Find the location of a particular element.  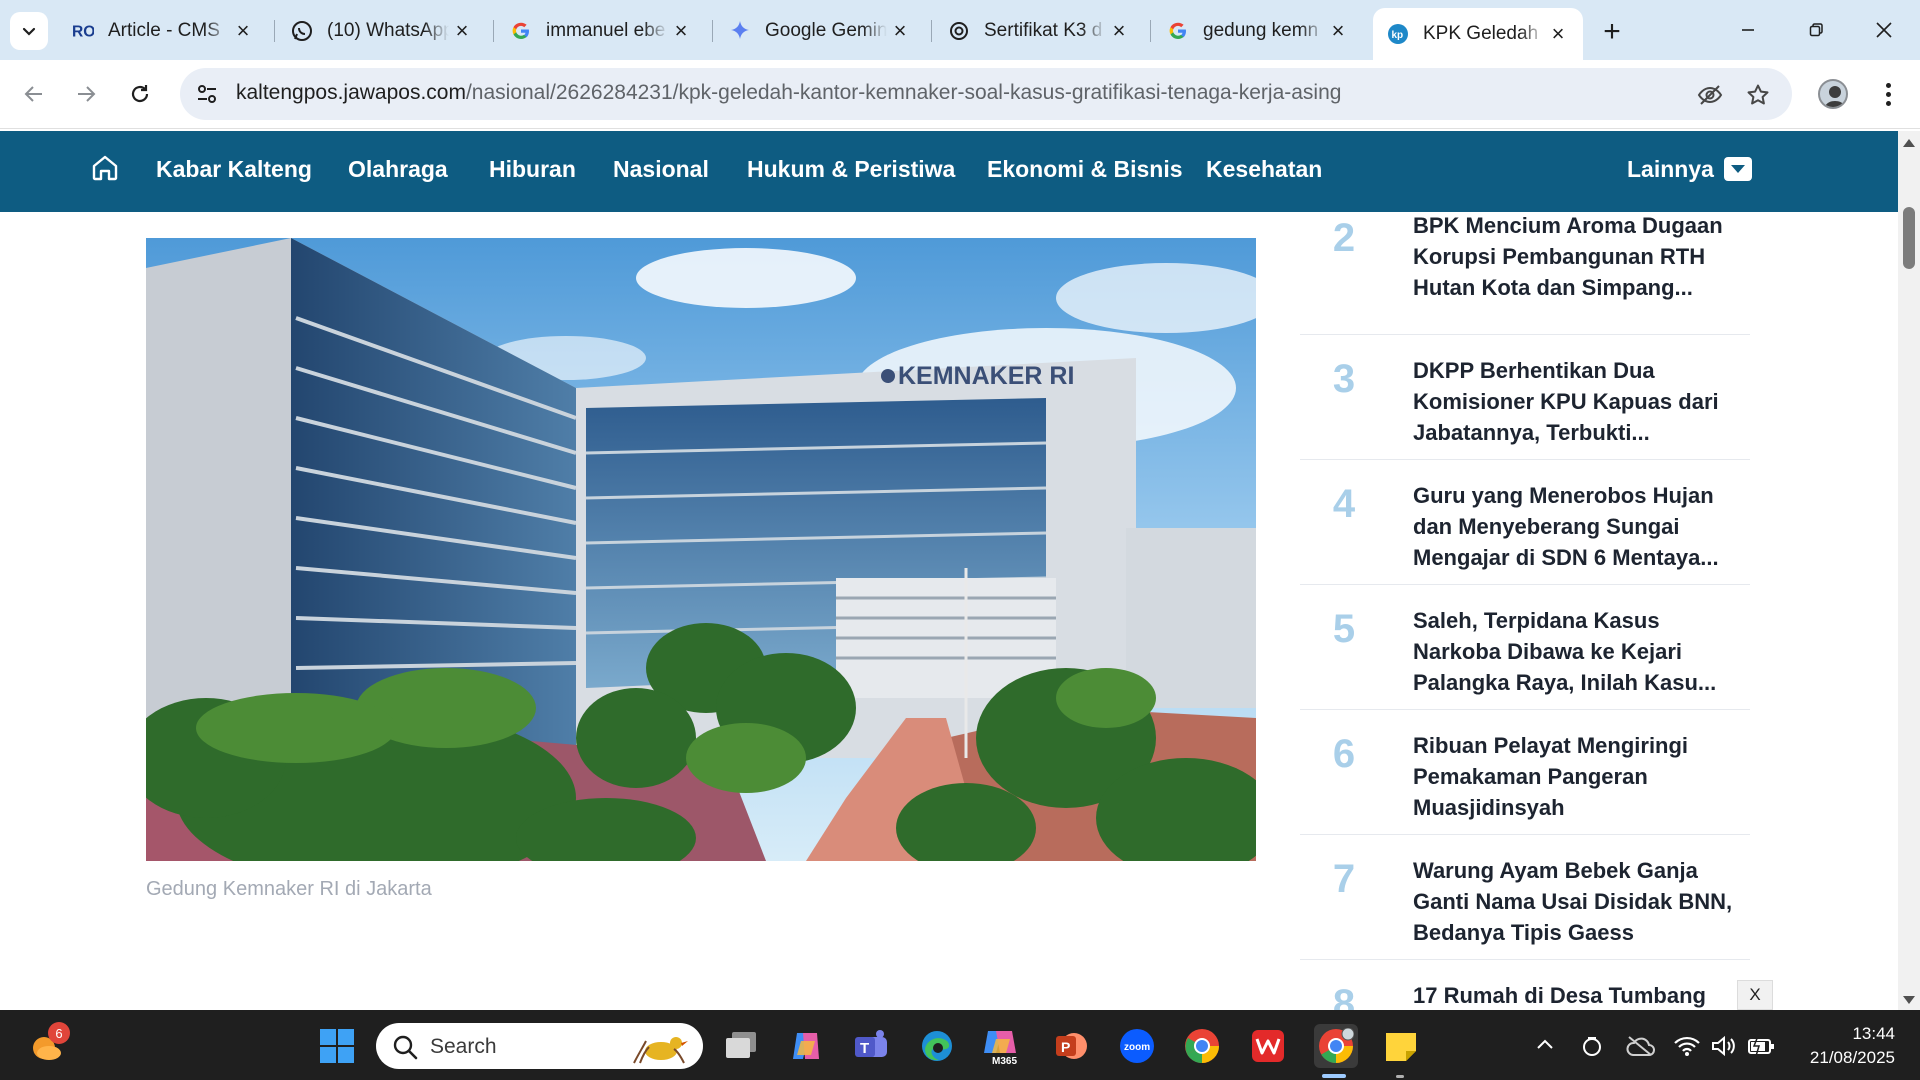

tab-article-cms: RO Article - CMS × is located at coordinates (163, 31).